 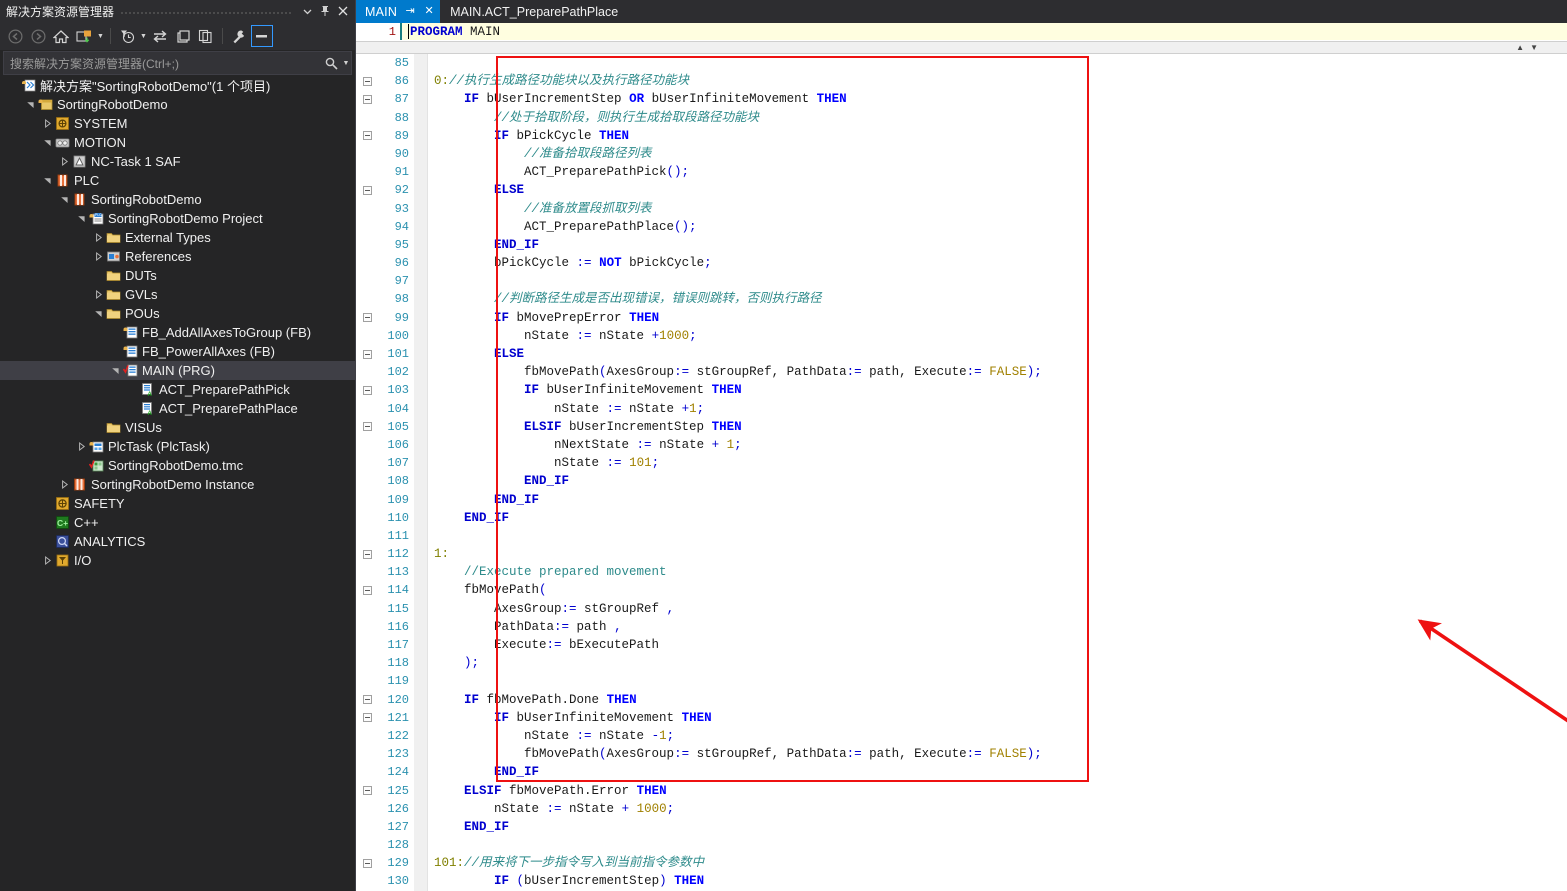 What do you see at coordinates (177, 218) in the screenshot?
I see `tree-item-sortingrobotdemo-project: PLC SortingRobotDemo Project` at bounding box center [177, 218].